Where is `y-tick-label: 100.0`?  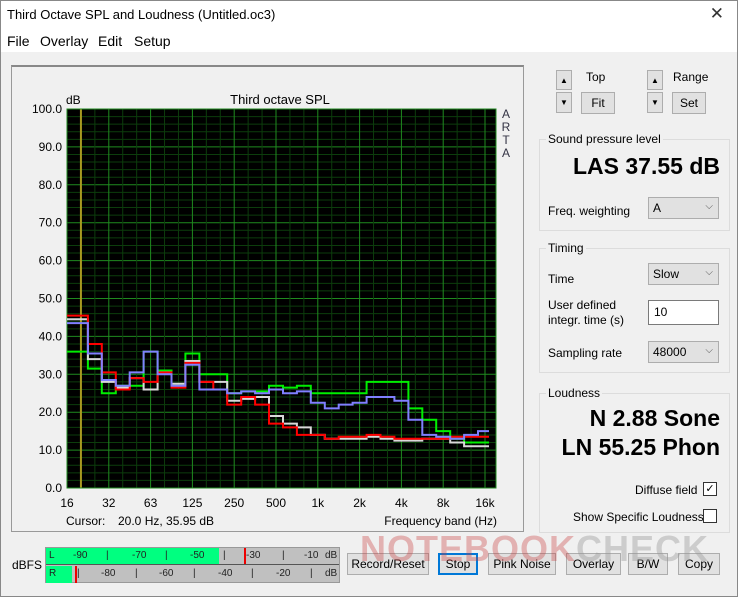 y-tick-label: 100.0 is located at coordinates (47, 109).